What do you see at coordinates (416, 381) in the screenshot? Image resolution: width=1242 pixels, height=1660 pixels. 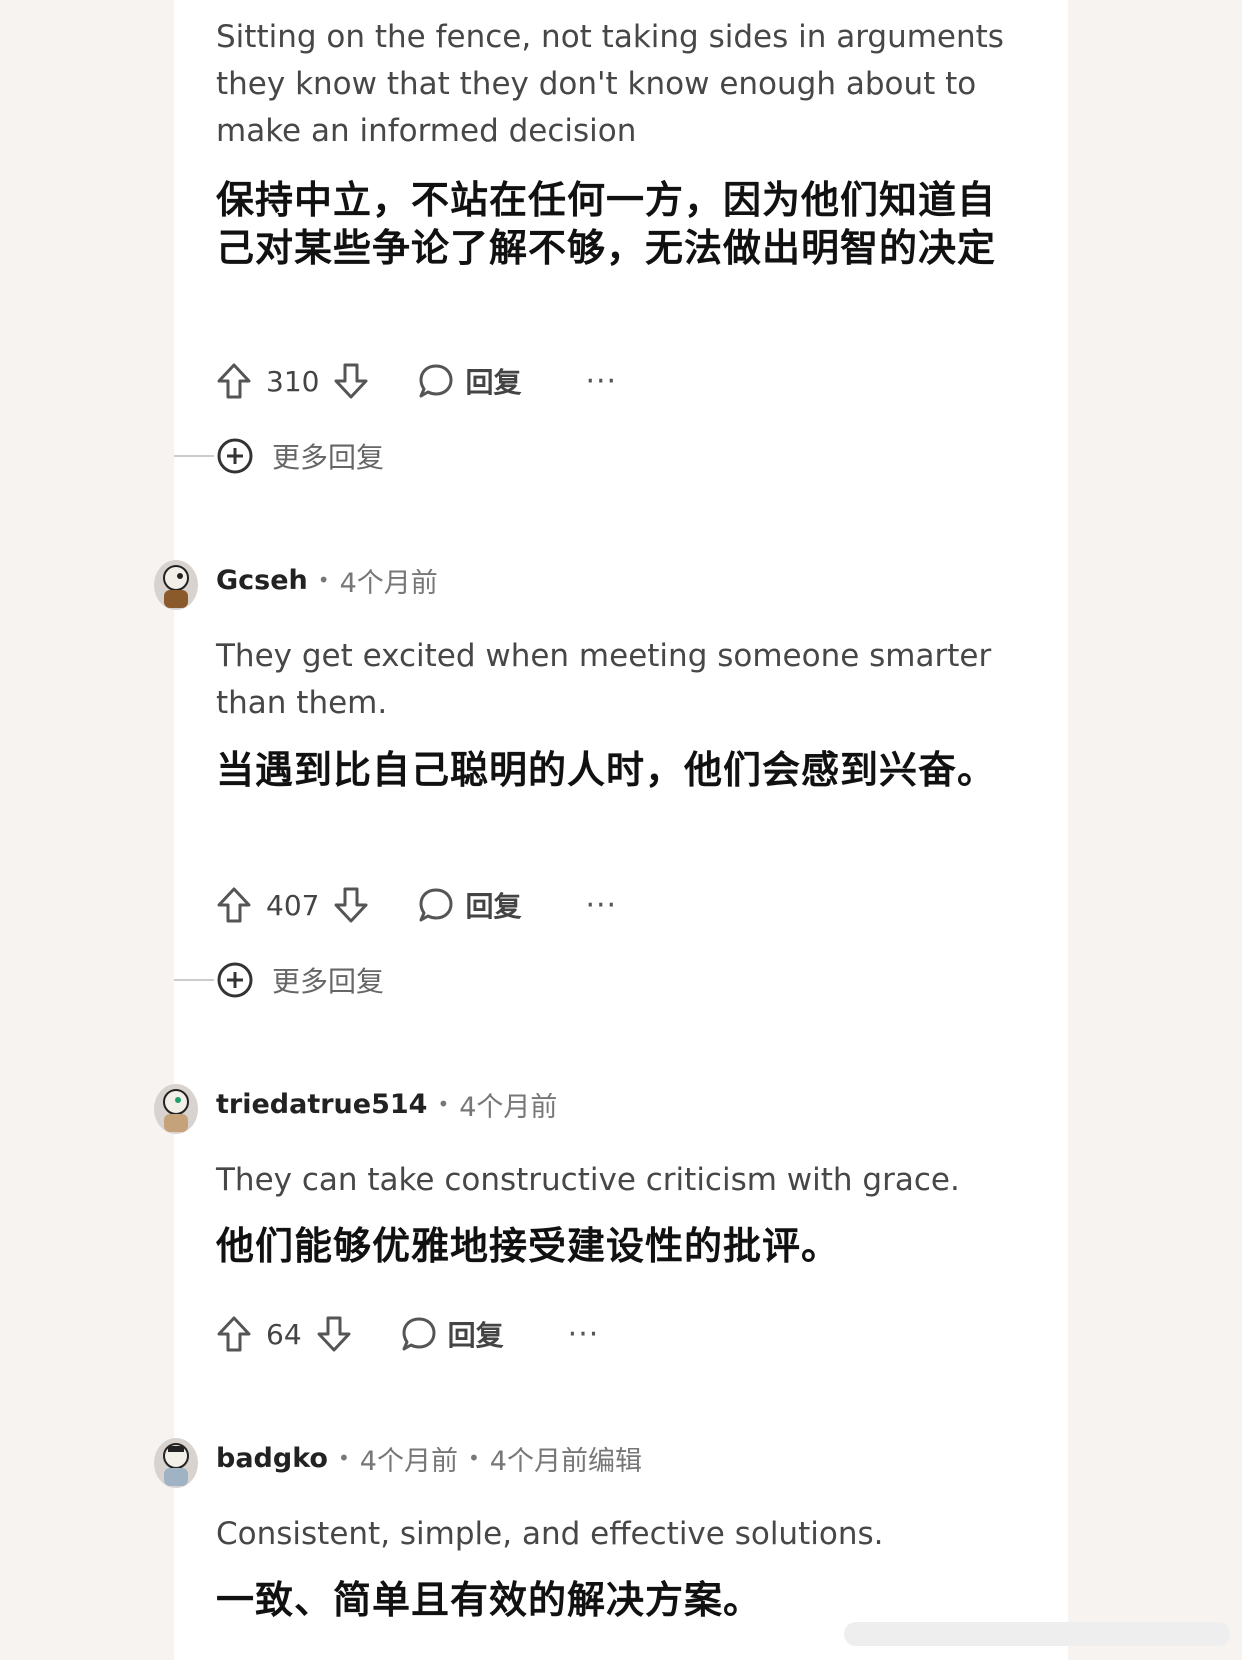 I see `comment-actions: 310 回复 ···` at bounding box center [416, 381].